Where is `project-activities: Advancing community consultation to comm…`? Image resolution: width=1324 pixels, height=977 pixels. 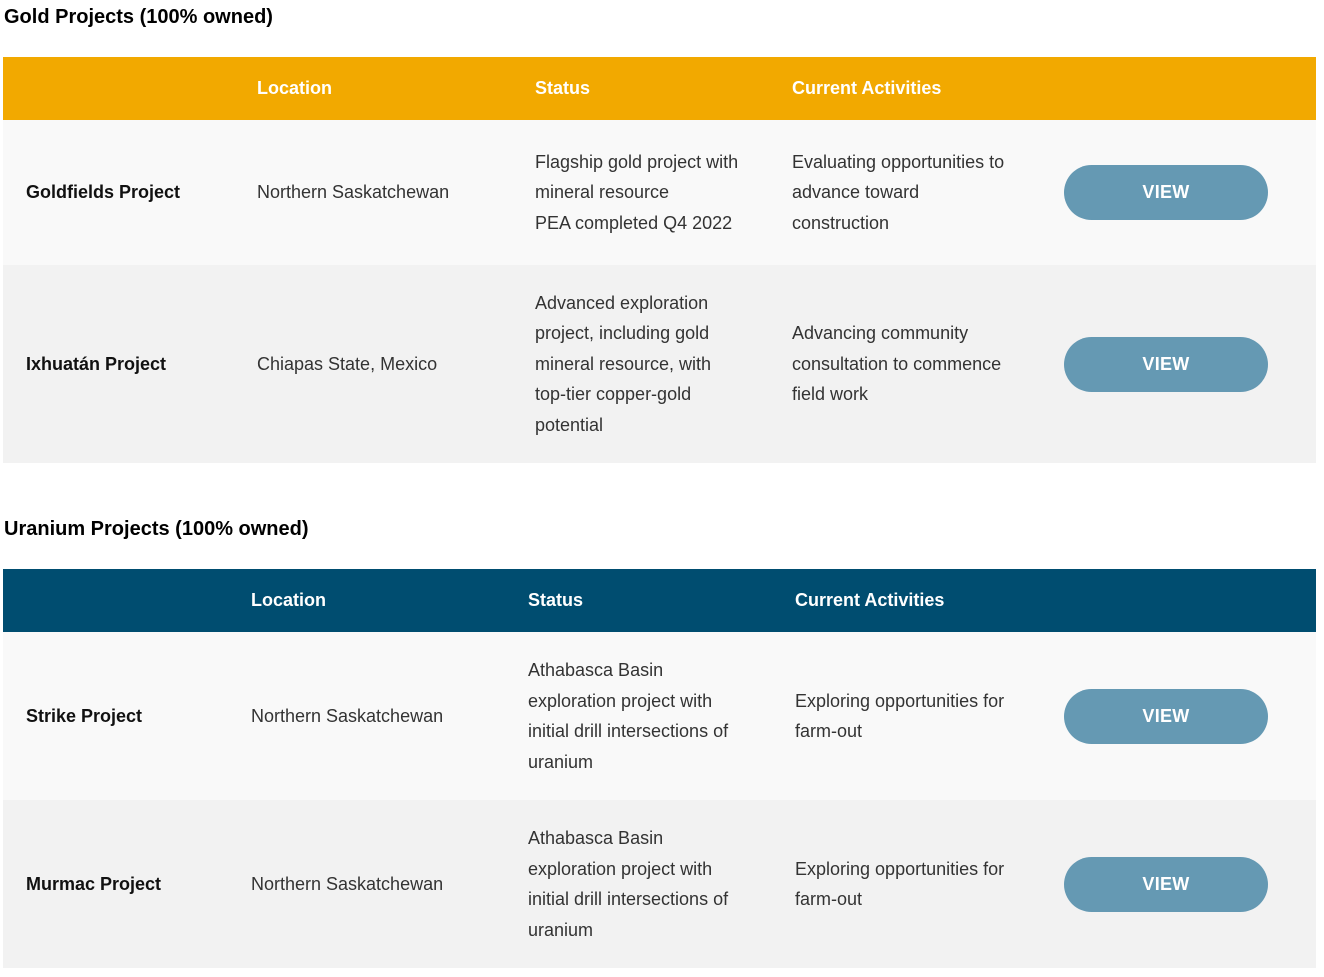 project-activities: Advancing community consultation to comm… is located at coordinates (928, 364).